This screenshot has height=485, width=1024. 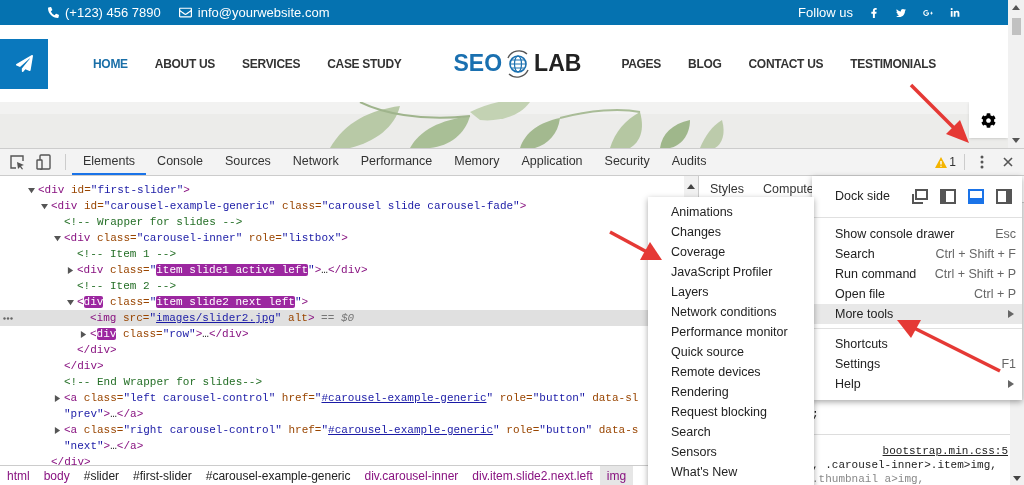 I want to click on css-selector: .thumbnail a>img,, so click(x=869, y=478).